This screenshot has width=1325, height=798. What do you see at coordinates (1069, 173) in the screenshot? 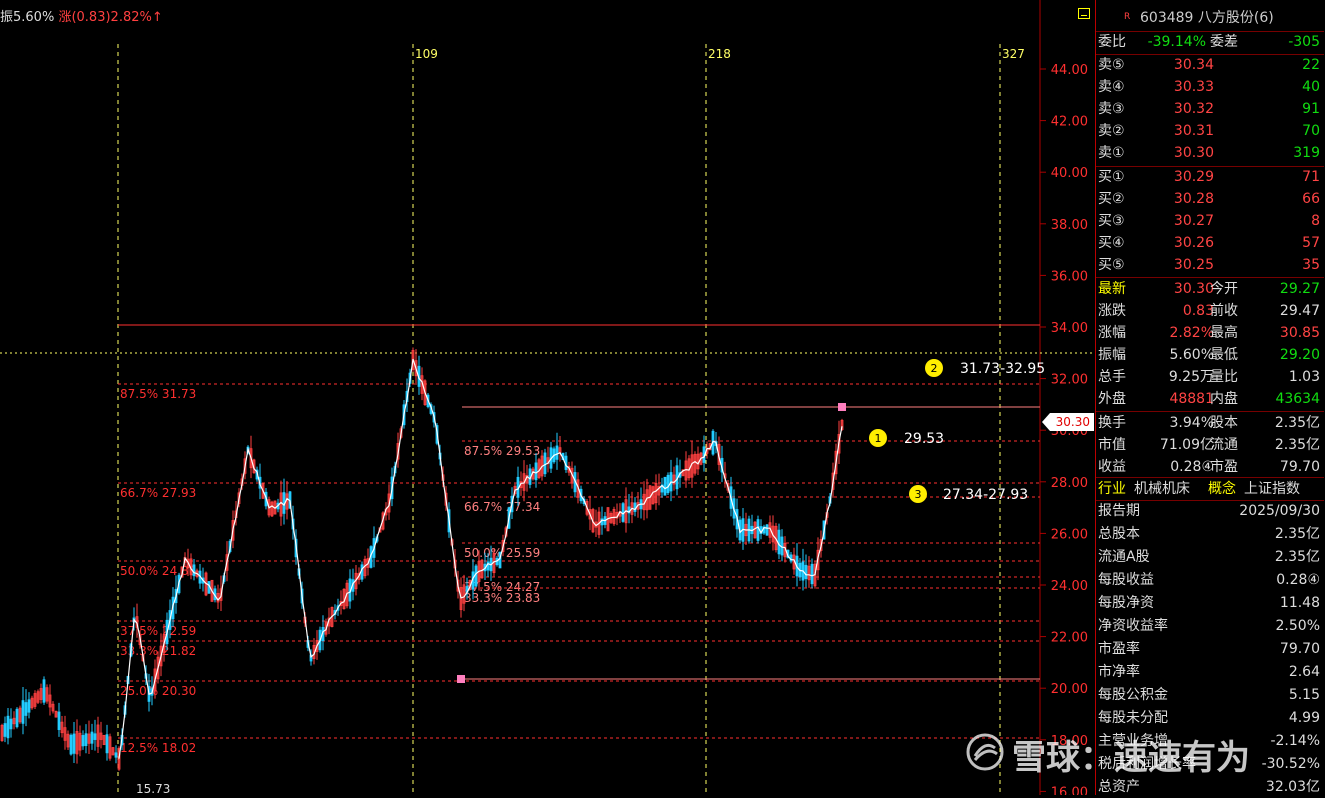
I see `y-axis-label: 40.00` at bounding box center [1069, 173].